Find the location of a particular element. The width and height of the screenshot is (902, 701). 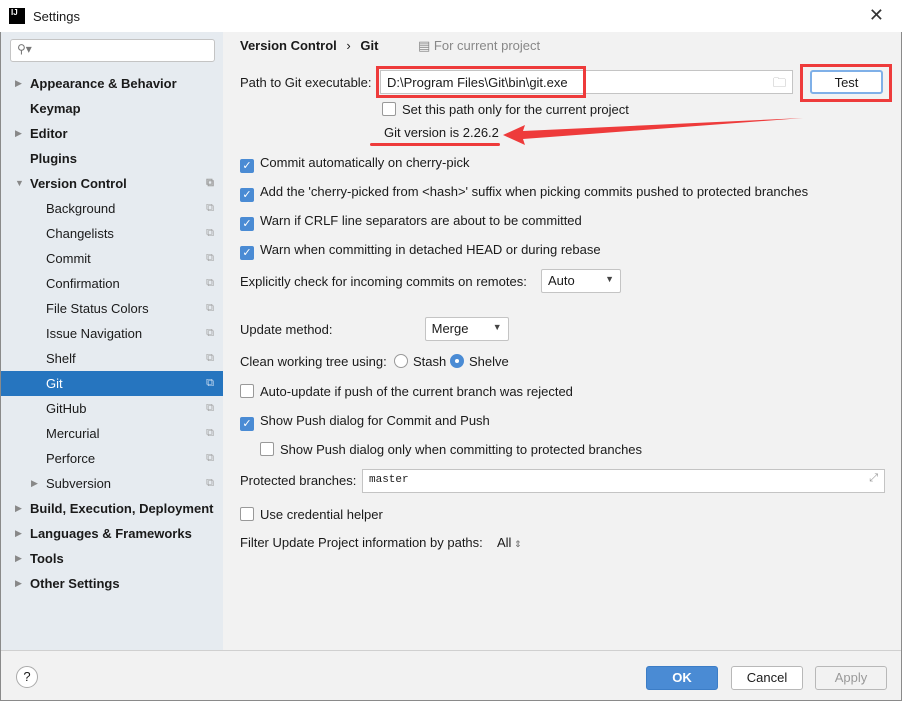

sidebar-item-git: Git ⧉ is located at coordinates (112, 383).